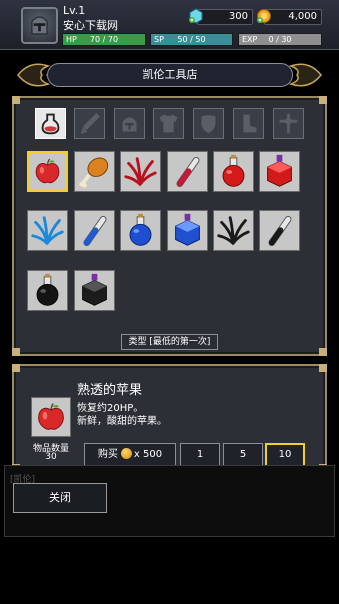 The width and height of the screenshot is (339, 604). I want to click on player-name: 安心下载网, so click(90, 25).